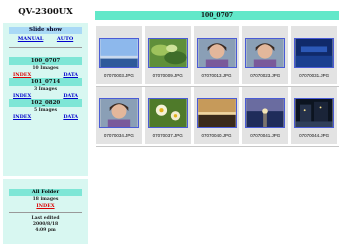 This screenshot has width=341, height=245. I want to click on camera-model-title: QV-2300UX, so click(45, 12).